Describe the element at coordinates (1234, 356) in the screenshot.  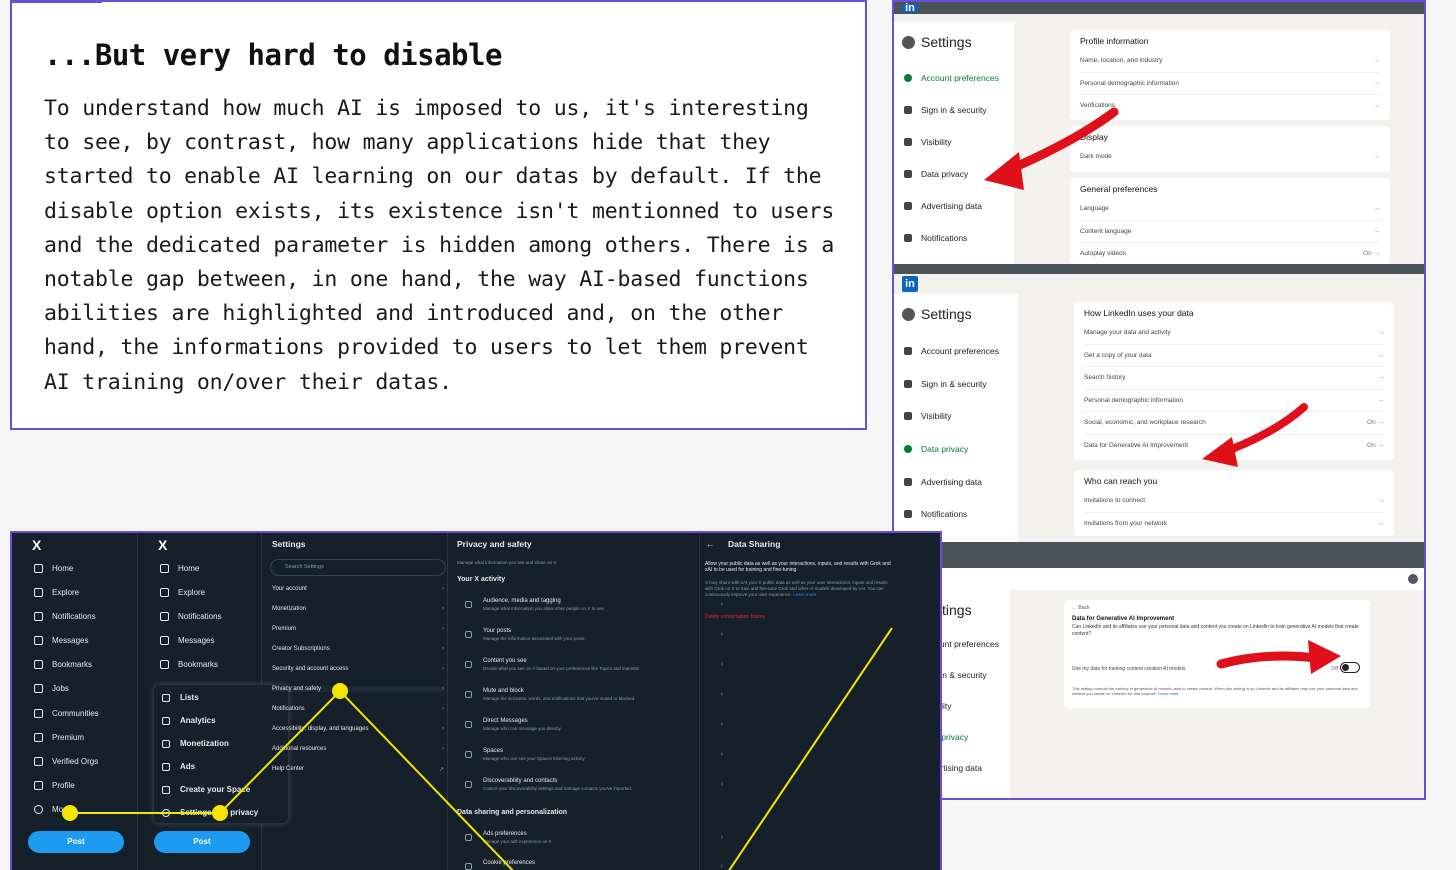
I see `settings-row: Get a copy of your data →` at that location.